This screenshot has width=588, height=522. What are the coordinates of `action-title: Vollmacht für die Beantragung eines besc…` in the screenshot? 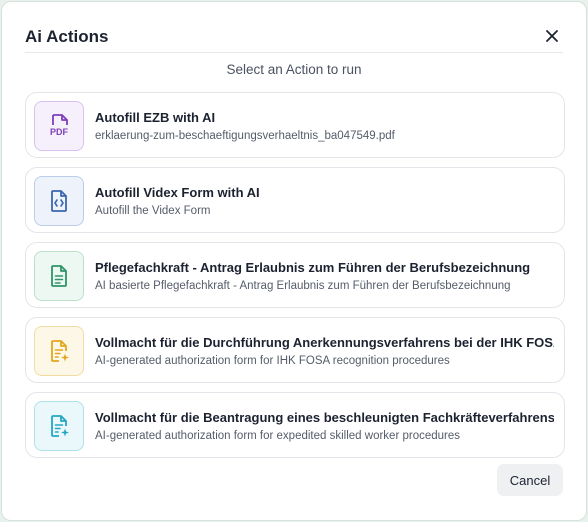 It's located at (324, 417).